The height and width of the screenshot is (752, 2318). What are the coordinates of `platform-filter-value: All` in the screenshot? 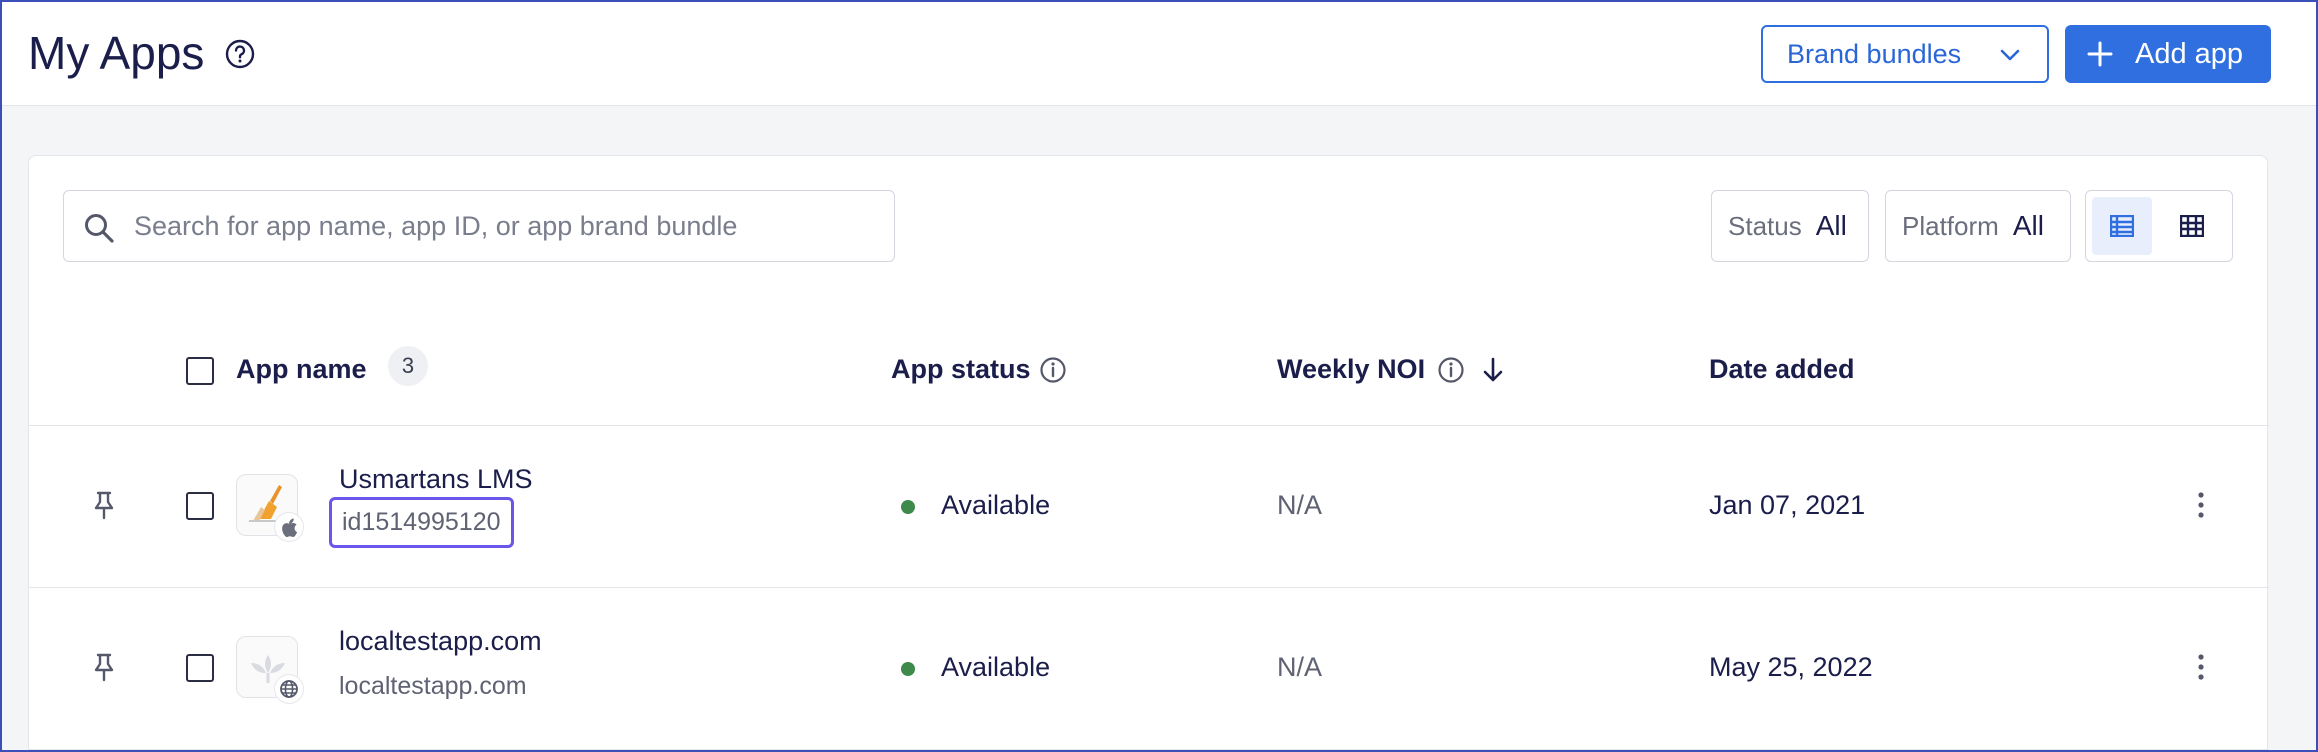 It's located at (2028, 225).